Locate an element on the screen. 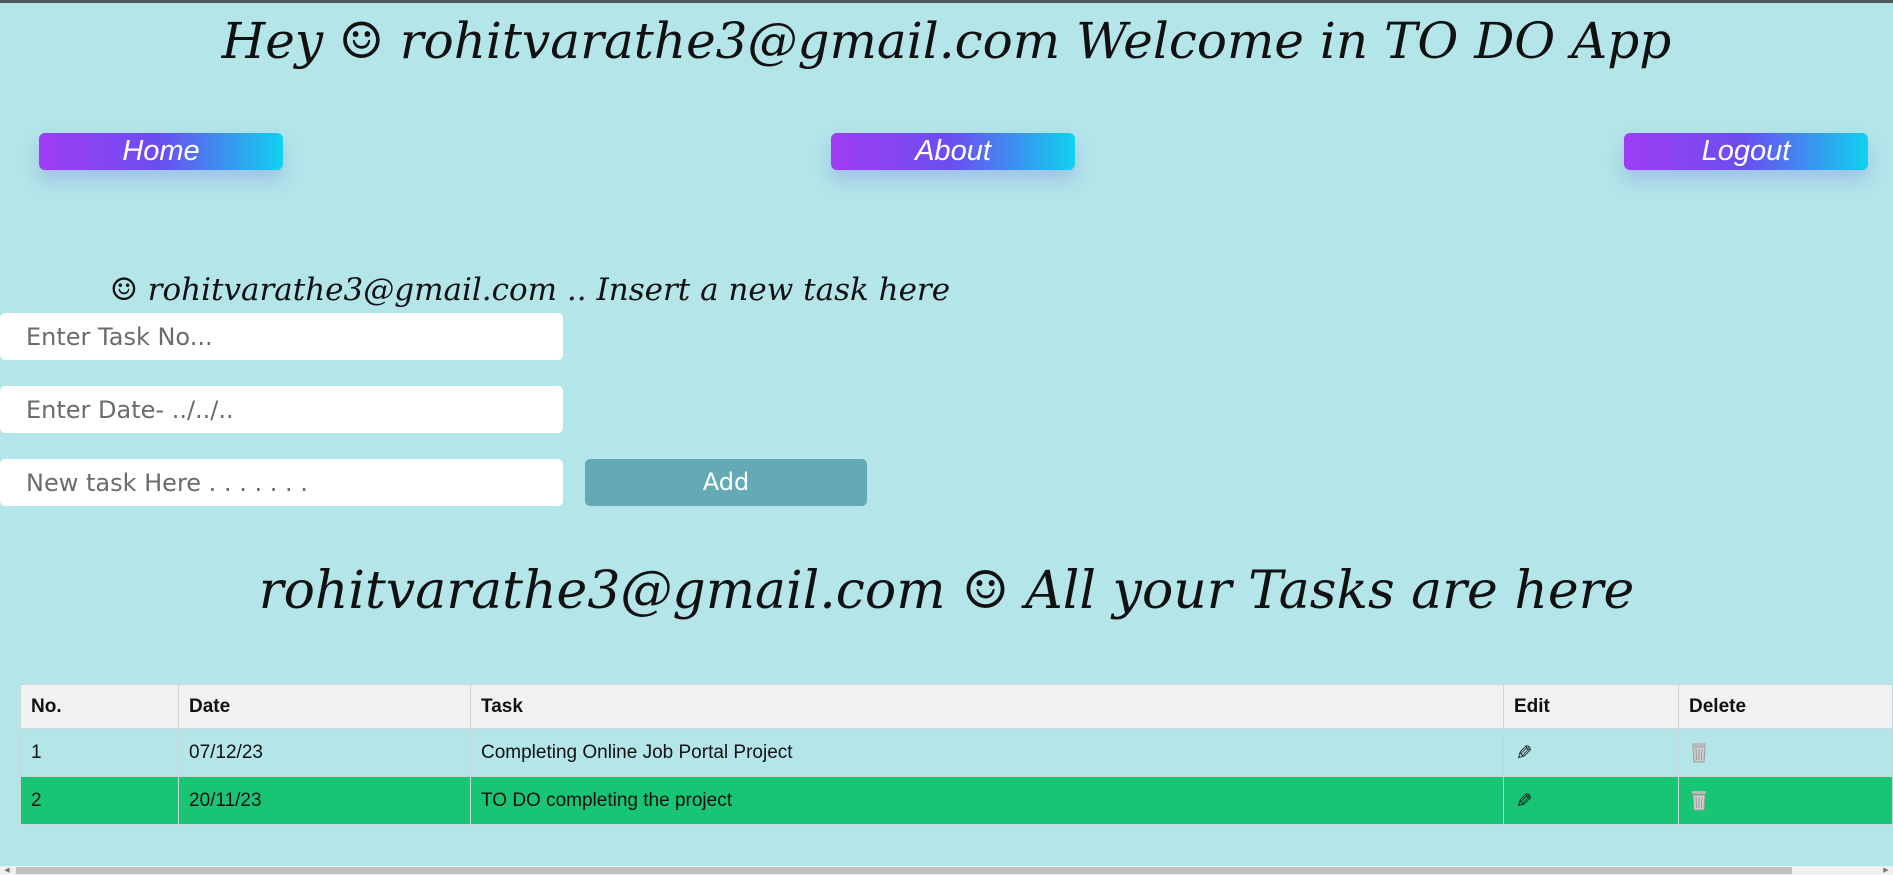 Image resolution: width=1893 pixels, height=875 pixels. new-task-input is located at coordinates (281, 482).